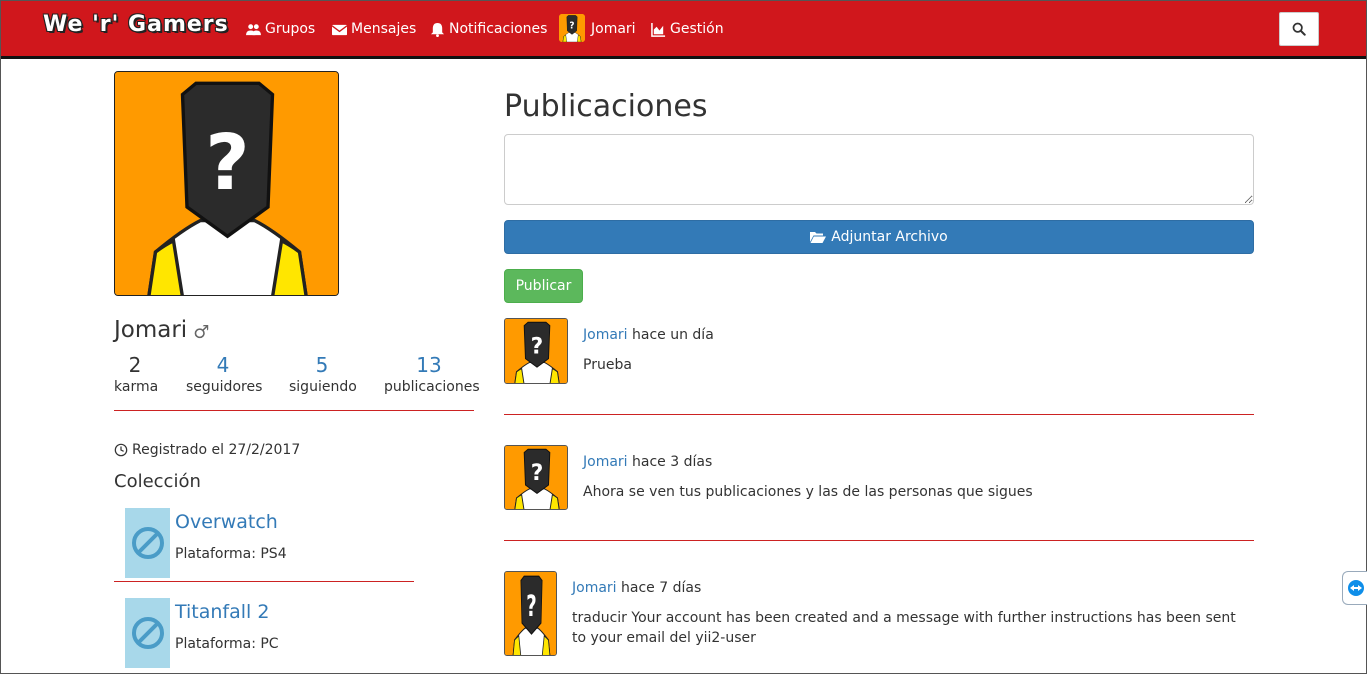 The width and height of the screenshot is (1367, 674). What do you see at coordinates (606, 106) in the screenshot?
I see `page-title: Publicaciones` at bounding box center [606, 106].